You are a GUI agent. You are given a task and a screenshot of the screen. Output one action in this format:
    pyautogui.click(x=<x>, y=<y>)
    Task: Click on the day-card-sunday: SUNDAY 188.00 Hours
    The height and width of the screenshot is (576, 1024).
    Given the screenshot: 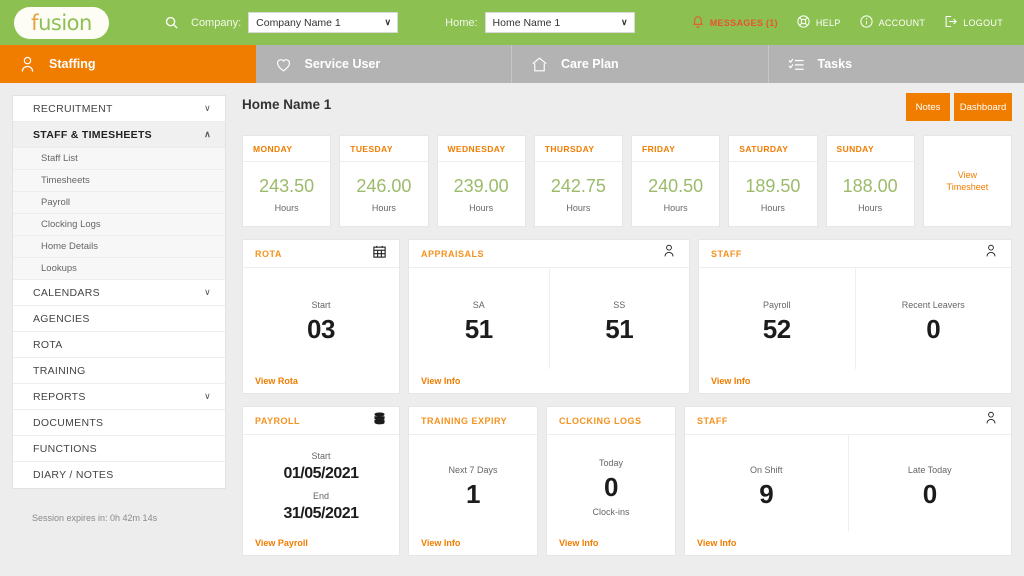 What is the action you would take?
    pyautogui.click(x=870, y=181)
    